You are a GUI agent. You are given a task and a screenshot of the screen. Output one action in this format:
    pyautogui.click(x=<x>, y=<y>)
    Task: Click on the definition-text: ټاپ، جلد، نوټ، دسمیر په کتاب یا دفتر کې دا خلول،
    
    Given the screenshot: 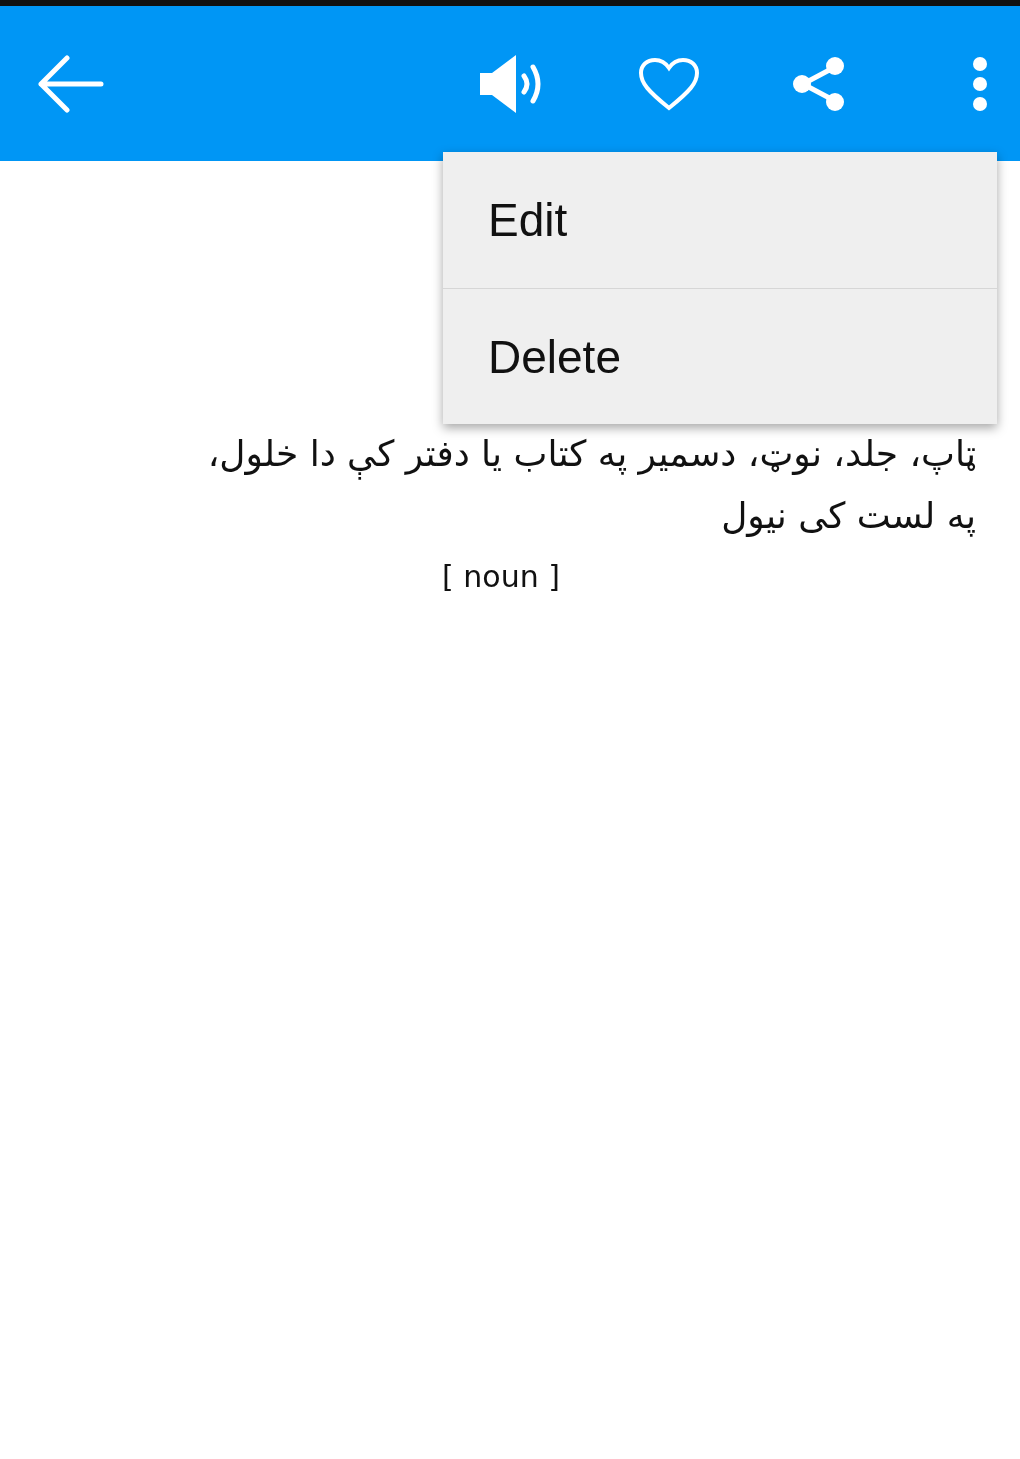 What is the action you would take?
    pyautogui.click(x=591, y=454)
    